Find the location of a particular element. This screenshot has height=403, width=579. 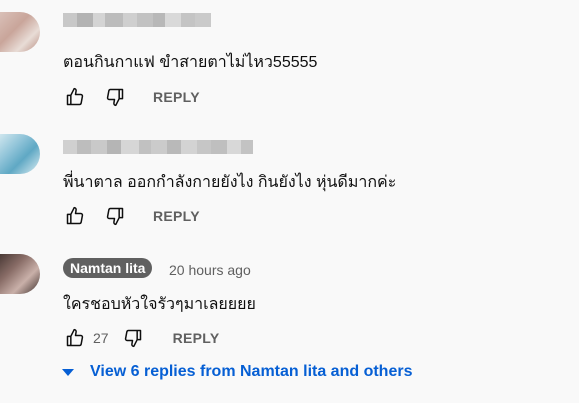

comment-text: ตอนกินกาแฟ ขำสายตาไม่ไหว55555 is located at coordinates (190, 62).